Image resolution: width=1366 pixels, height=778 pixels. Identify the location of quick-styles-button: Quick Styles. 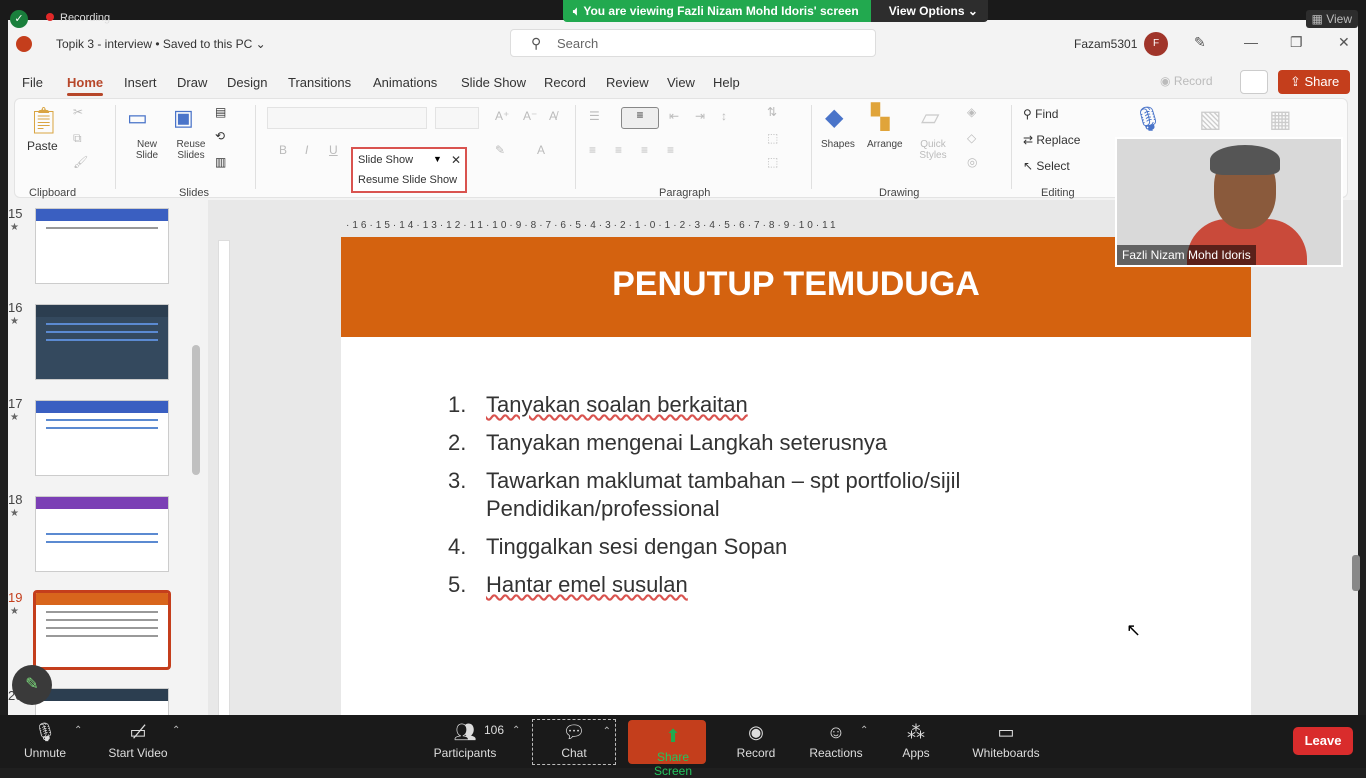
(933, 150).